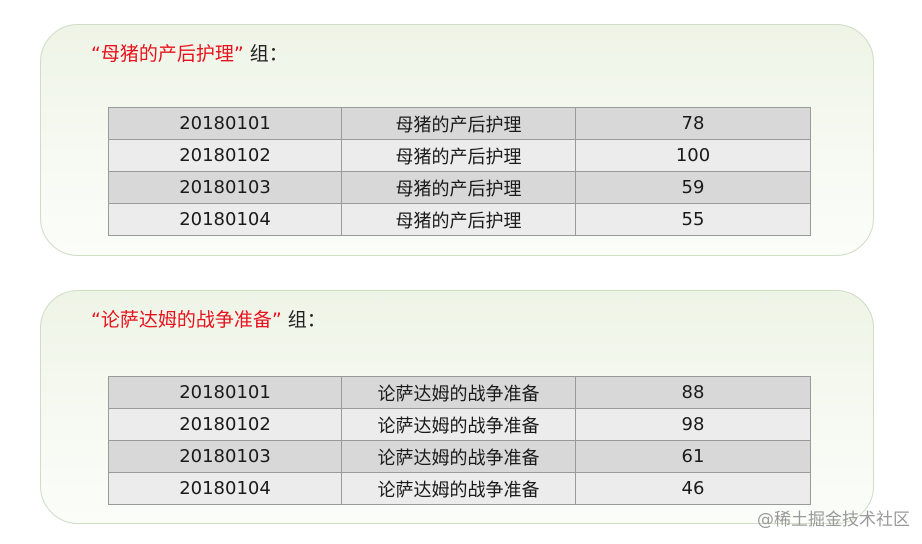 Image resolution: width=922 pixels, height=544 pixels. What do you see at coordinates (693, 187) in the screenshot?
I see `score-cell: 59` at bounding box center [693, 187].